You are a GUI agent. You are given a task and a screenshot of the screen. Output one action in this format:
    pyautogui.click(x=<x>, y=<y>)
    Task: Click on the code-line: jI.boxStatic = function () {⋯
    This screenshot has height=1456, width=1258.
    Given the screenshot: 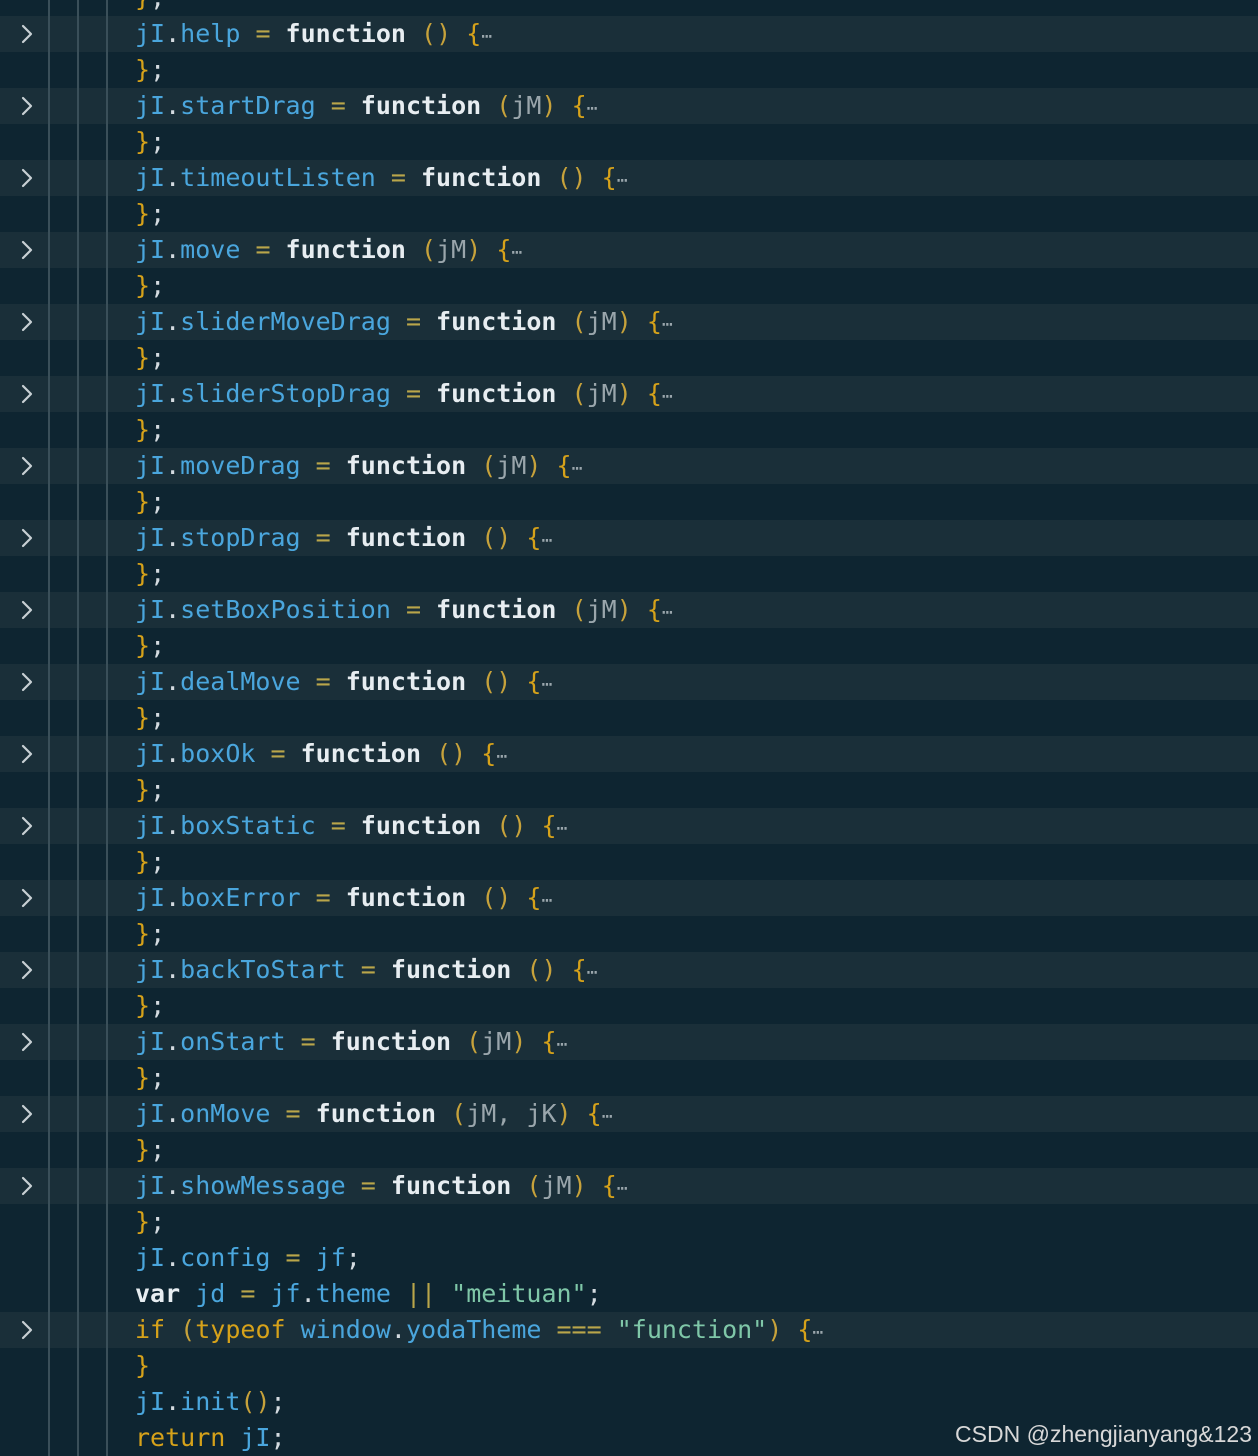 What is the action you would take?
    pyautogui.click(x=629, y=826)
    